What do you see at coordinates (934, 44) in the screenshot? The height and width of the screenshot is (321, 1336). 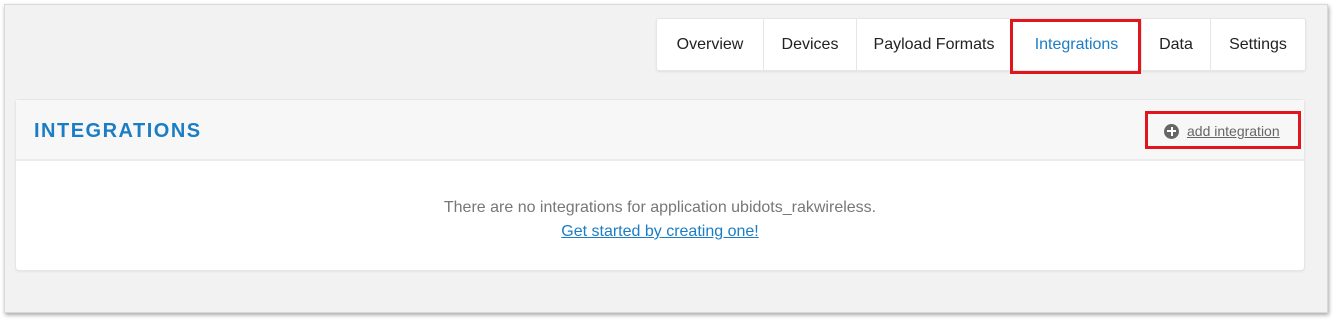 I see `tab-payload-formats: Payload Formats` at bounding box center [934, 44].